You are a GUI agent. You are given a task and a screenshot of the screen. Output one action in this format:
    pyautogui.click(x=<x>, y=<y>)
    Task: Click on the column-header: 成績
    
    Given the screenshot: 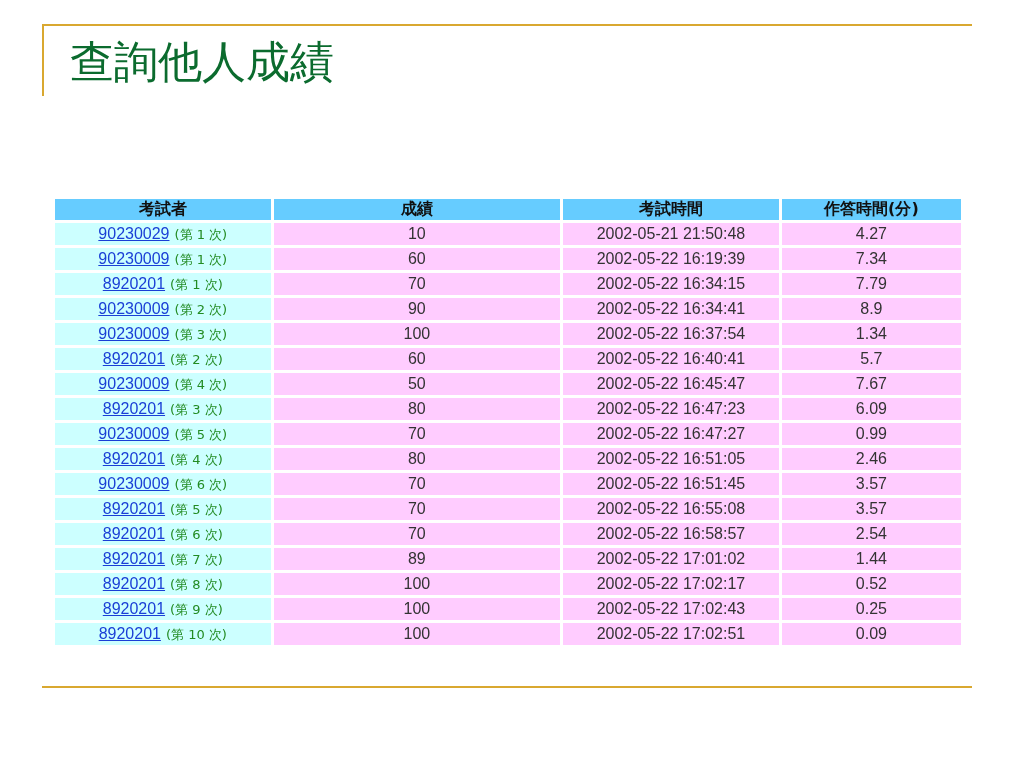 What is the action you would take?
    pyautogui.click(x=417, y=209)
    